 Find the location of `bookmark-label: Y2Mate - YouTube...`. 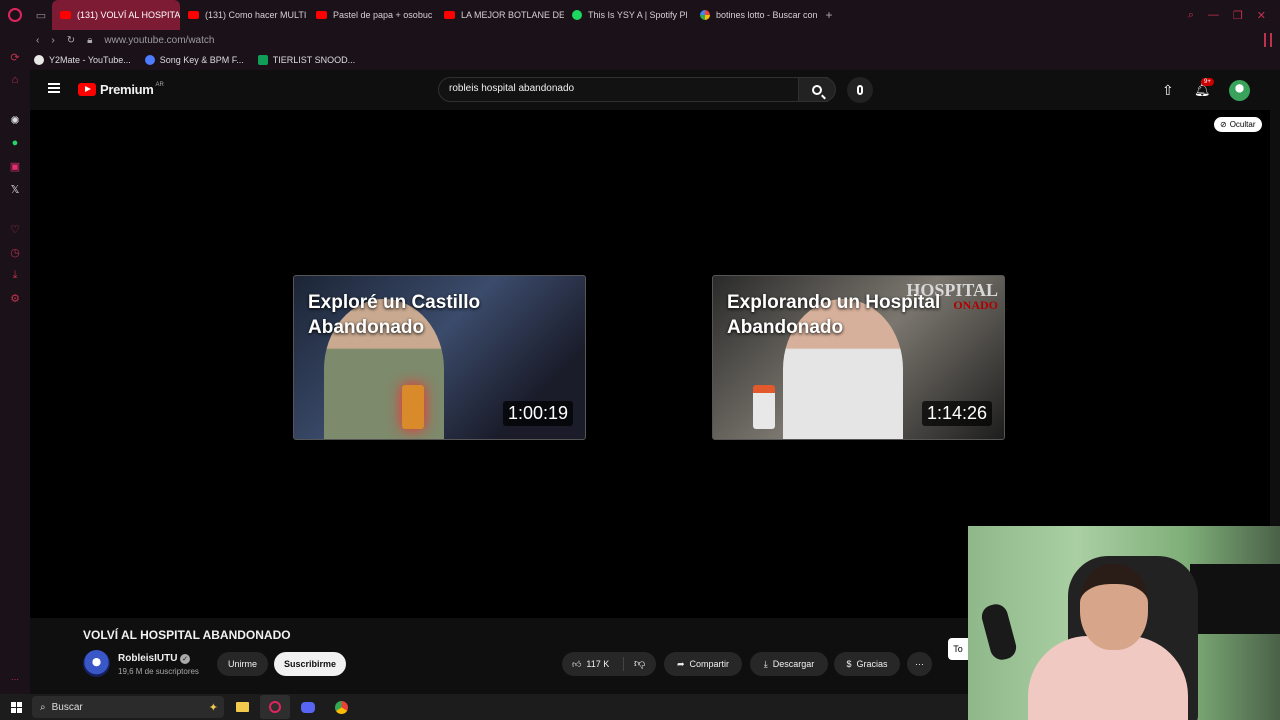

bookmark-label: Y2Mate - YouTube... is located at coordinates (90, 60).